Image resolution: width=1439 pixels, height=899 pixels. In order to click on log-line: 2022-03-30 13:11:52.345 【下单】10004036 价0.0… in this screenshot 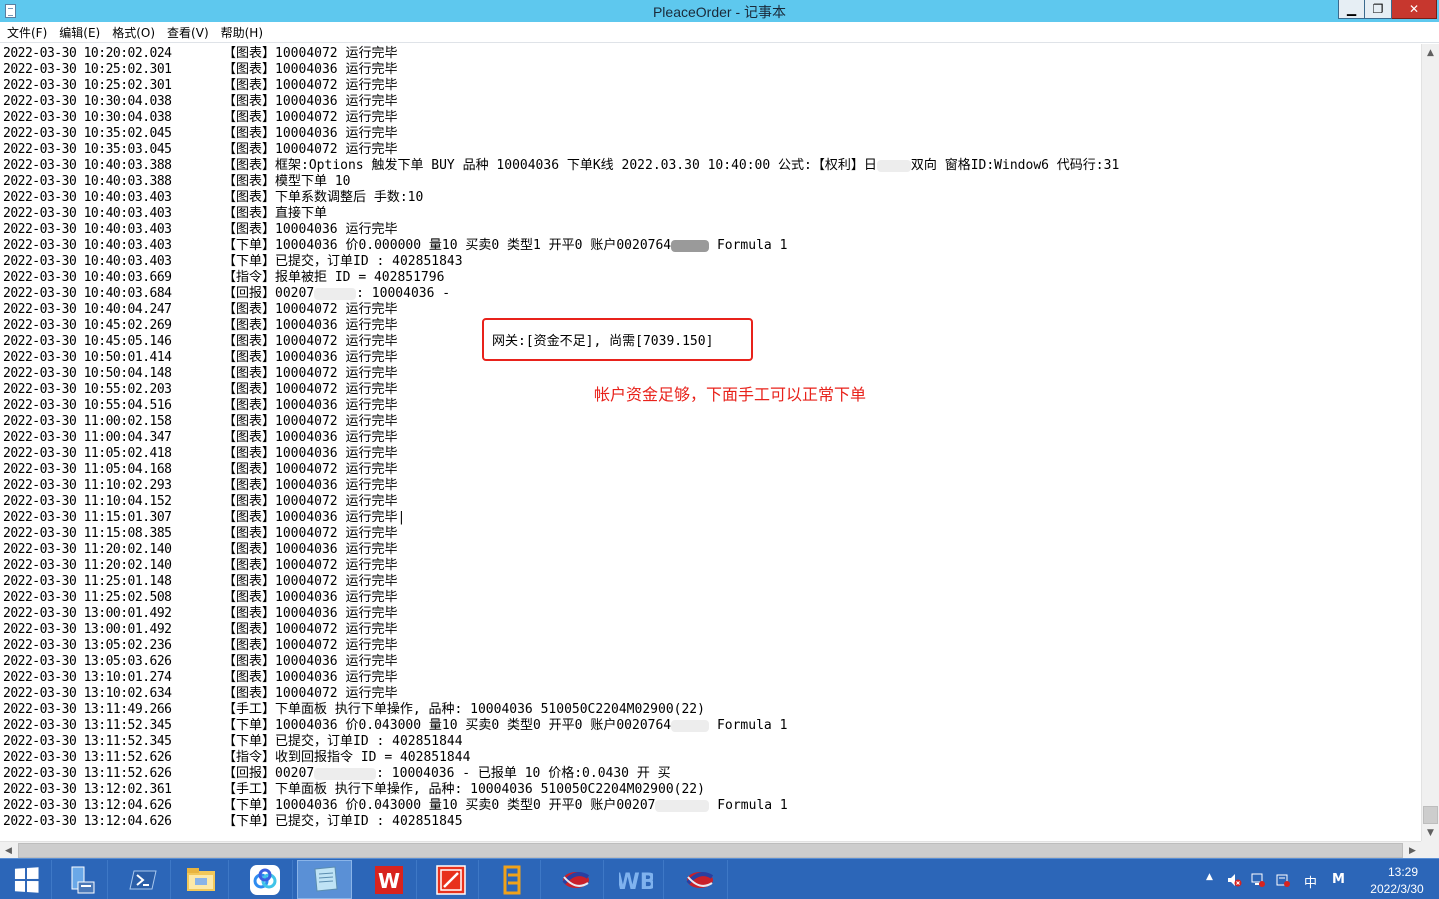, I will do `click(561, 726)`.